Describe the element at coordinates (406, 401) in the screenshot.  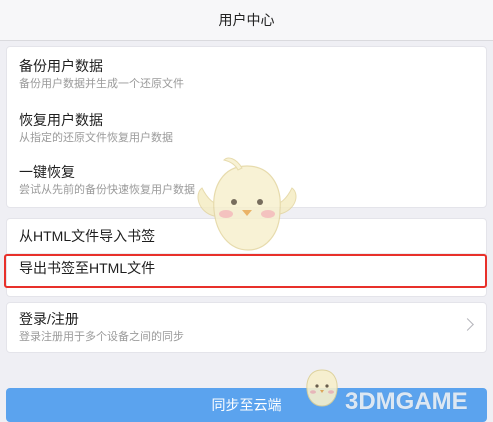
I see `watermark-text: 3DMGAME` at that location.